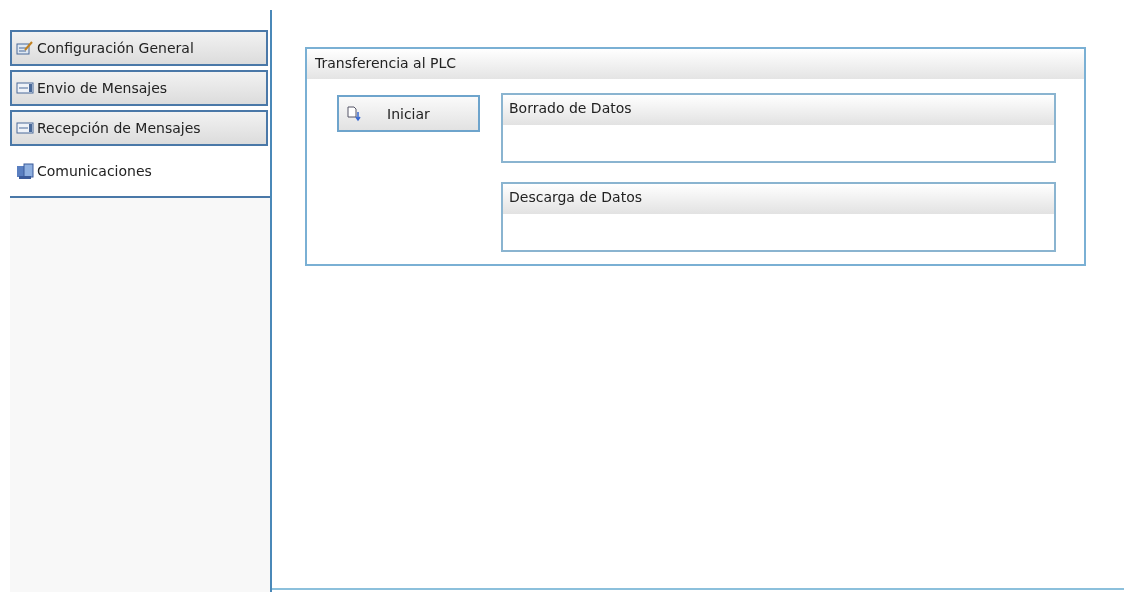  Describe the element at coordinates (139, 48) in the screenshot. I see `sidebar-tab: Configuración General` at that location.